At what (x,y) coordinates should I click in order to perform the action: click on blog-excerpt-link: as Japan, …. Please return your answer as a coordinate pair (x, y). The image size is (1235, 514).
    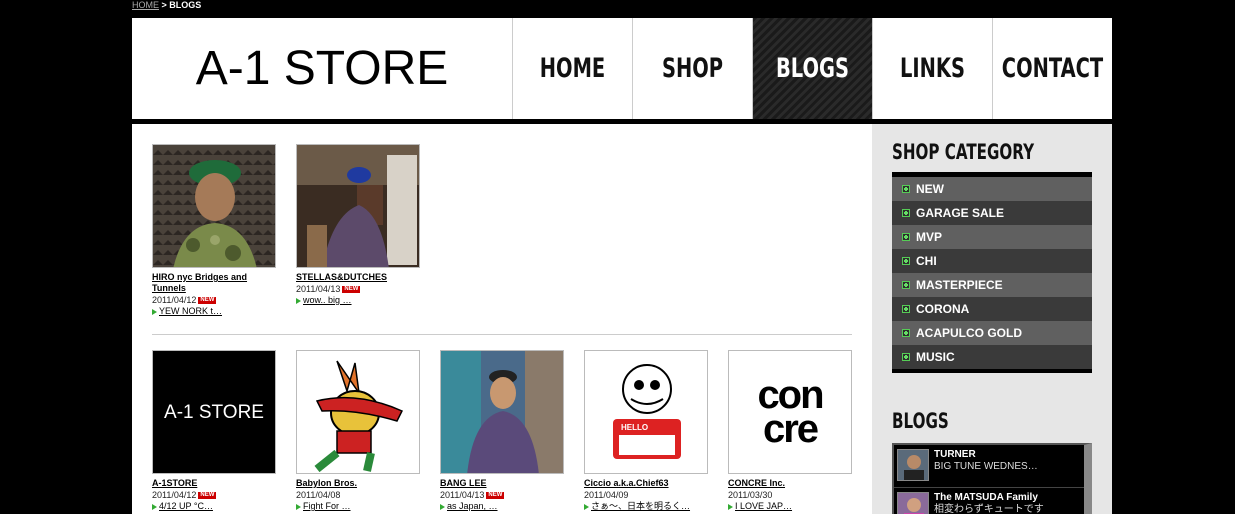
    Looking at the image, I should click on (512, 506).